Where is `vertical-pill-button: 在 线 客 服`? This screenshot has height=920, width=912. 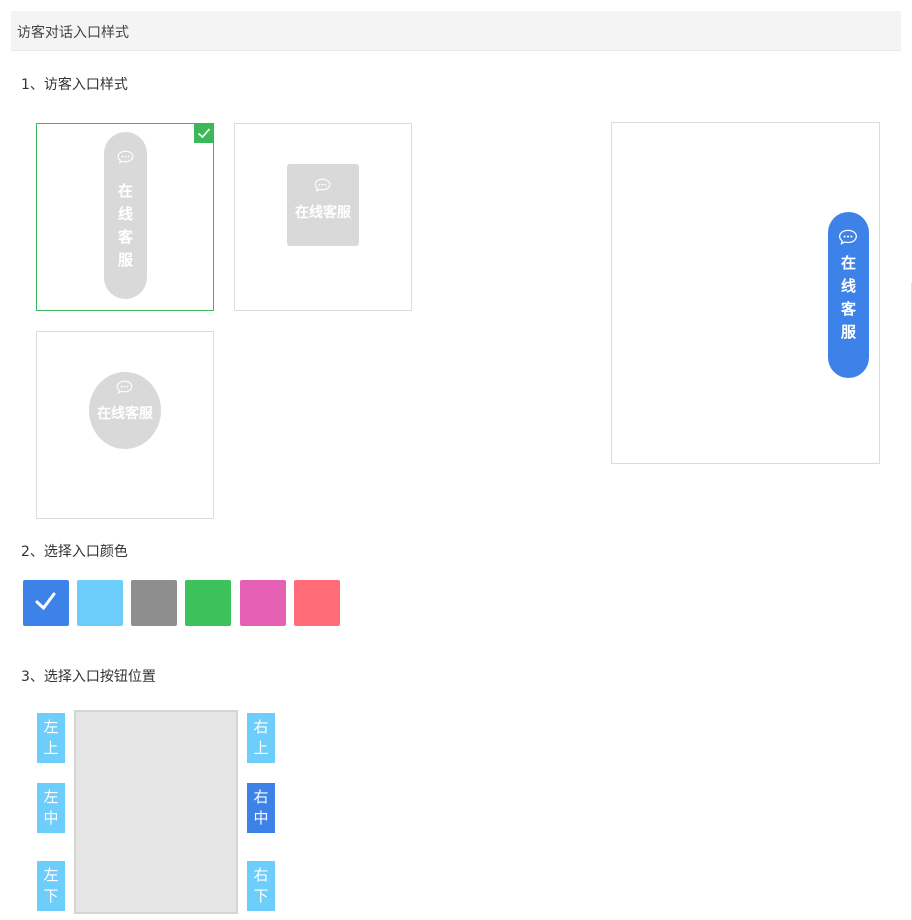
vertical-pill-button: 在 线 客 服 is located at coordinates (125, 215).